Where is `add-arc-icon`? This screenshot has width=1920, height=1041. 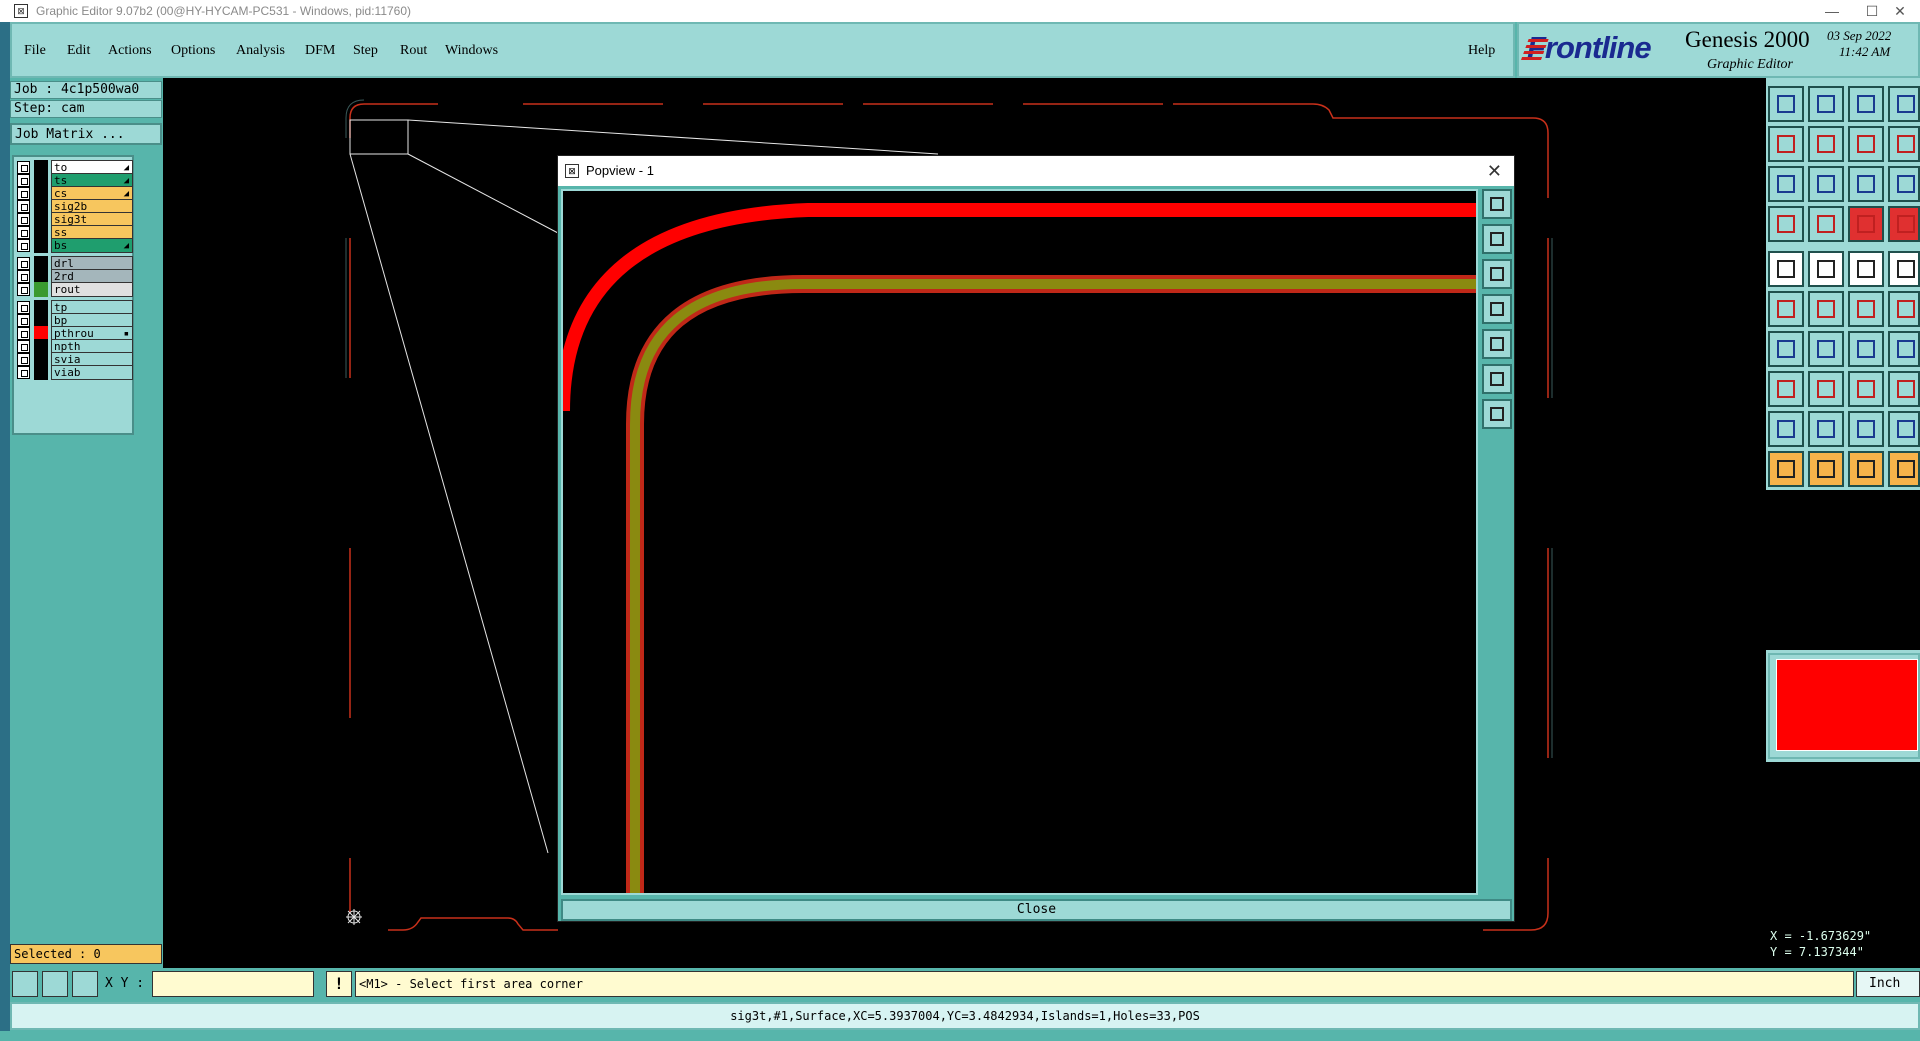
add-arc-icon is located at coordinates (1866, 269).